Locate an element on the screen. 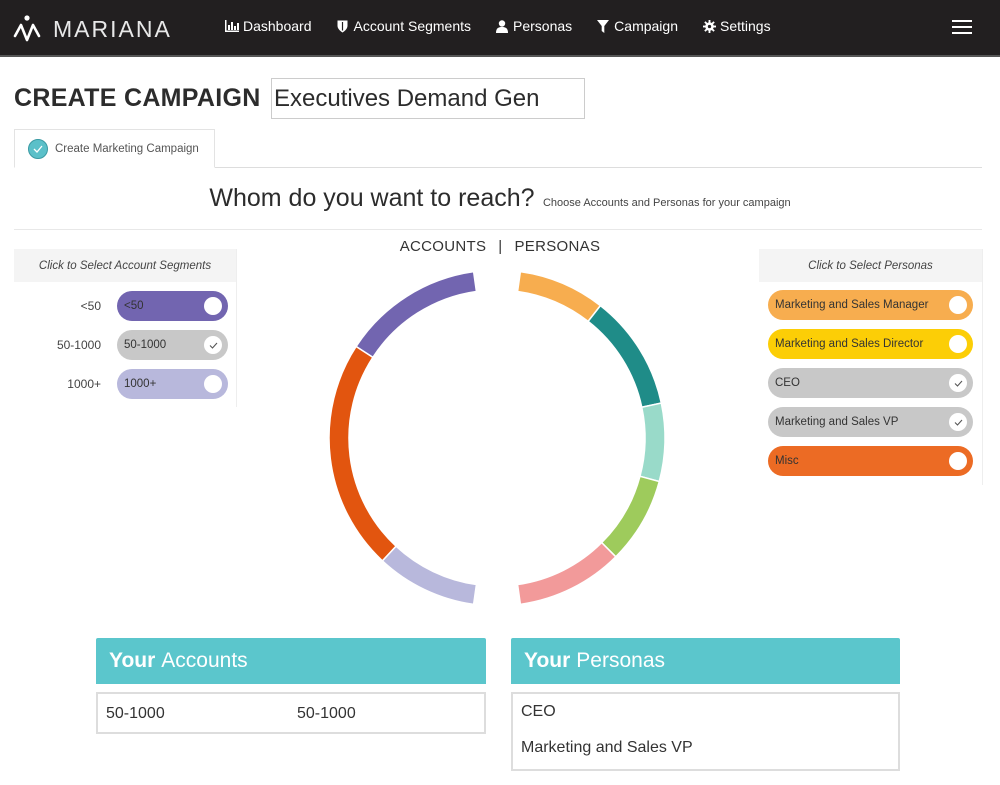 This screenshot has width=1000, height=785. donut-slice-personas-unlabeled-segment-green is located at coordinates (630, 516).